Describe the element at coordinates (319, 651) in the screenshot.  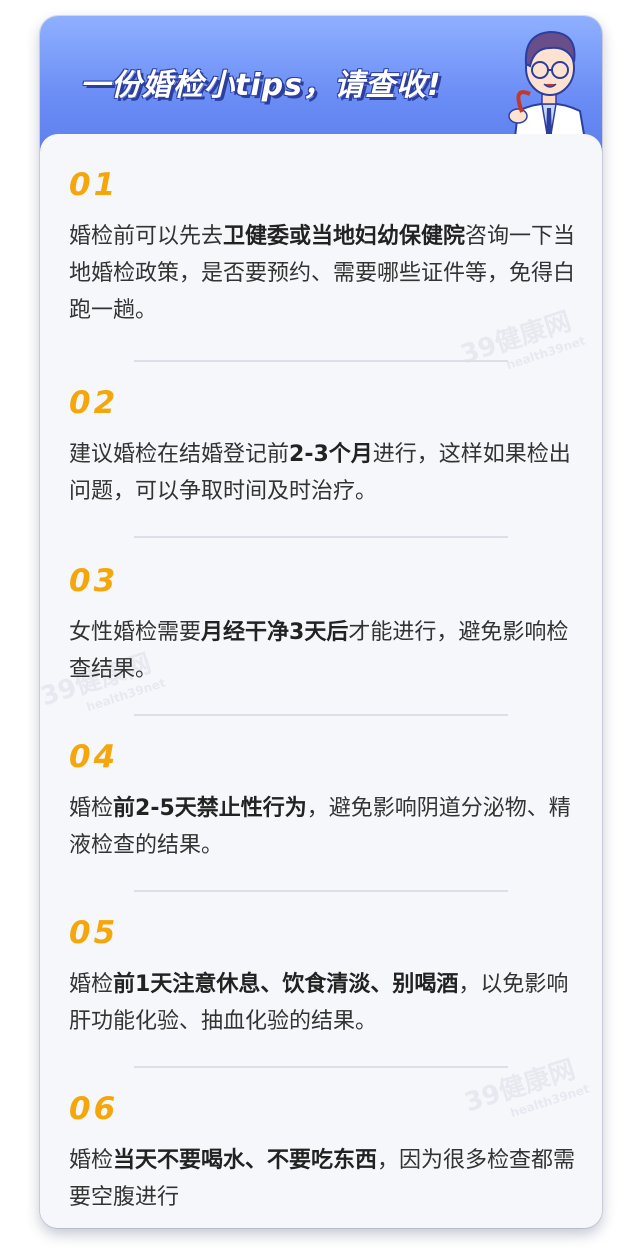
I see `tip-text: 女性婚检需要月经干净3天后才能进行，避免影响检查结果。` at that location.